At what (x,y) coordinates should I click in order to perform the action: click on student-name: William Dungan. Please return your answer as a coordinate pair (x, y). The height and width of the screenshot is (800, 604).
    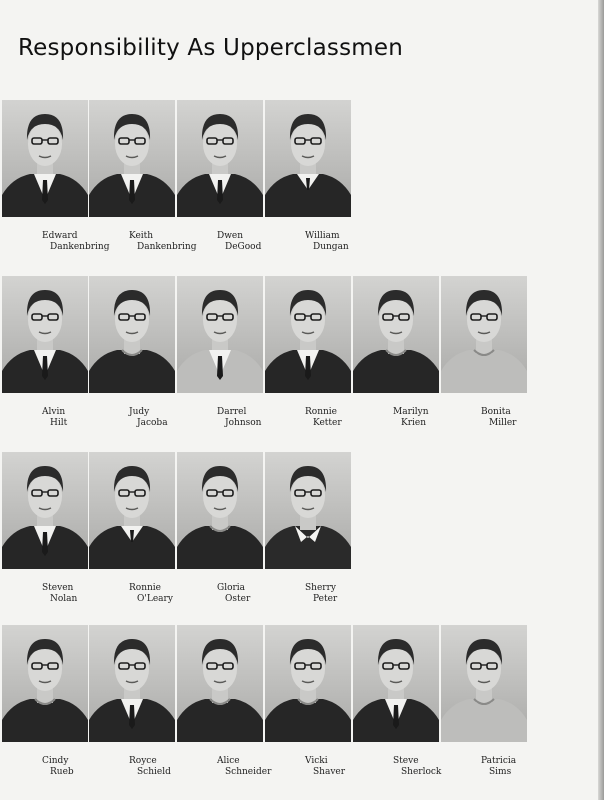
    Looking at the image, I should click on (327, 242).